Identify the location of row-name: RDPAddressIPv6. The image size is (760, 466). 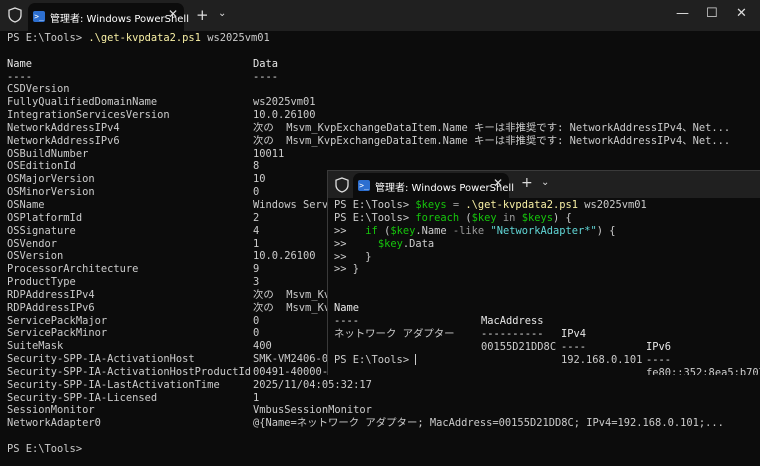
(51, 307).